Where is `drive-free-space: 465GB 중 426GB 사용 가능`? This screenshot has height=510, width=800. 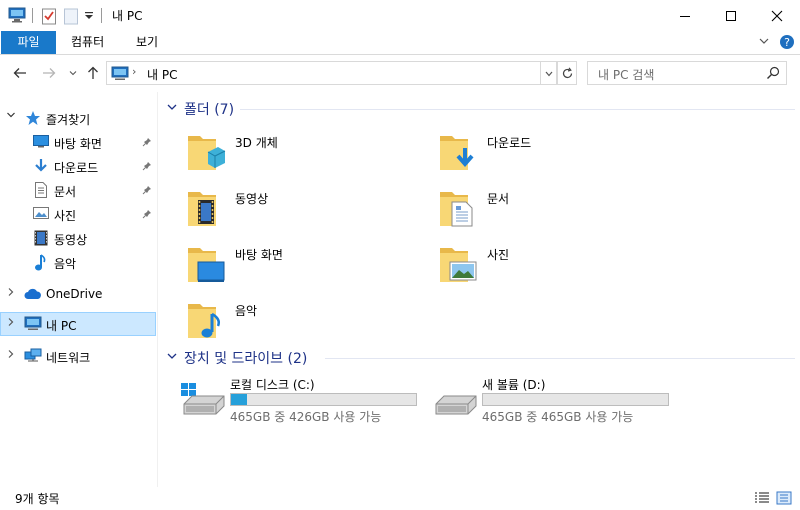 drive-free-space: 465GB 중 426GB 사용 가능 is located at coordinates (306, 417).